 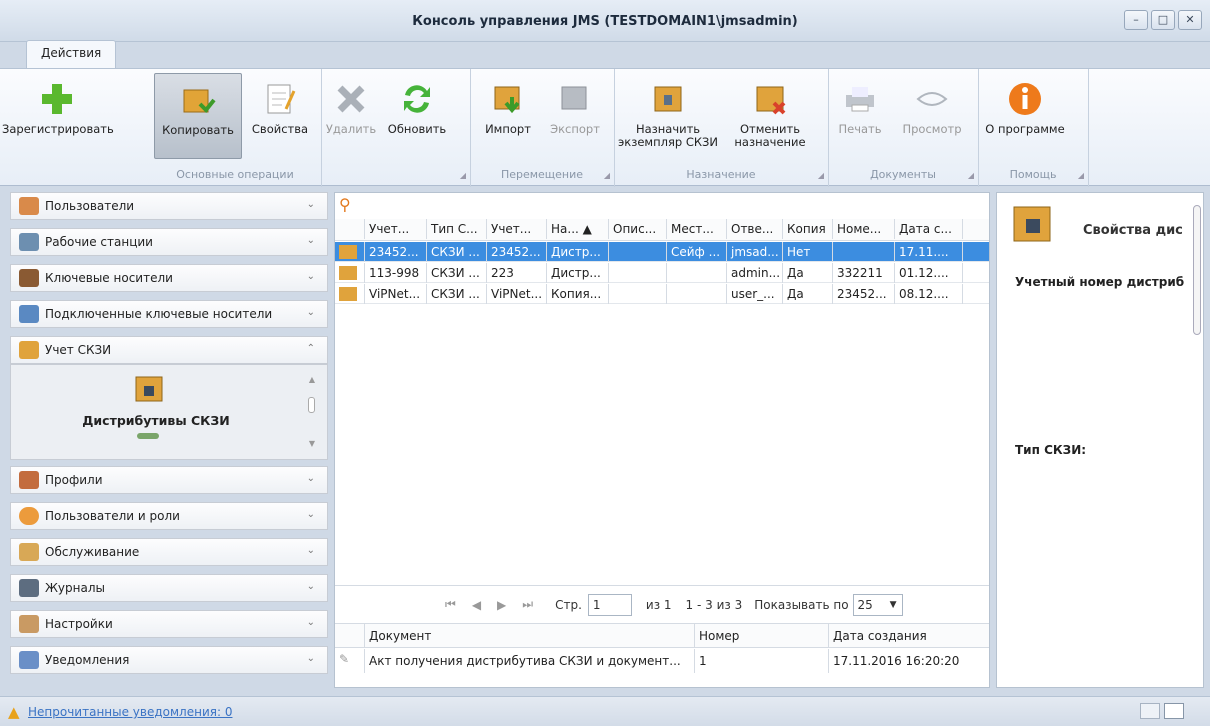 What do you see at coordinates (609, 604) in the screenshot?
I see `page-input: 1` at bounding box center [609, 604].